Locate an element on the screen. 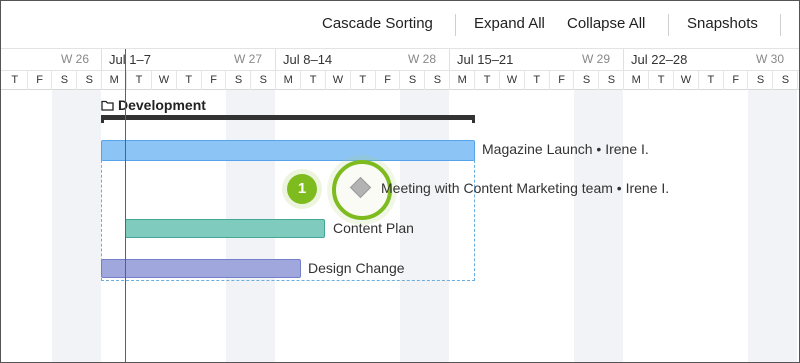  folder-icon is located at coordinates (107, 105).